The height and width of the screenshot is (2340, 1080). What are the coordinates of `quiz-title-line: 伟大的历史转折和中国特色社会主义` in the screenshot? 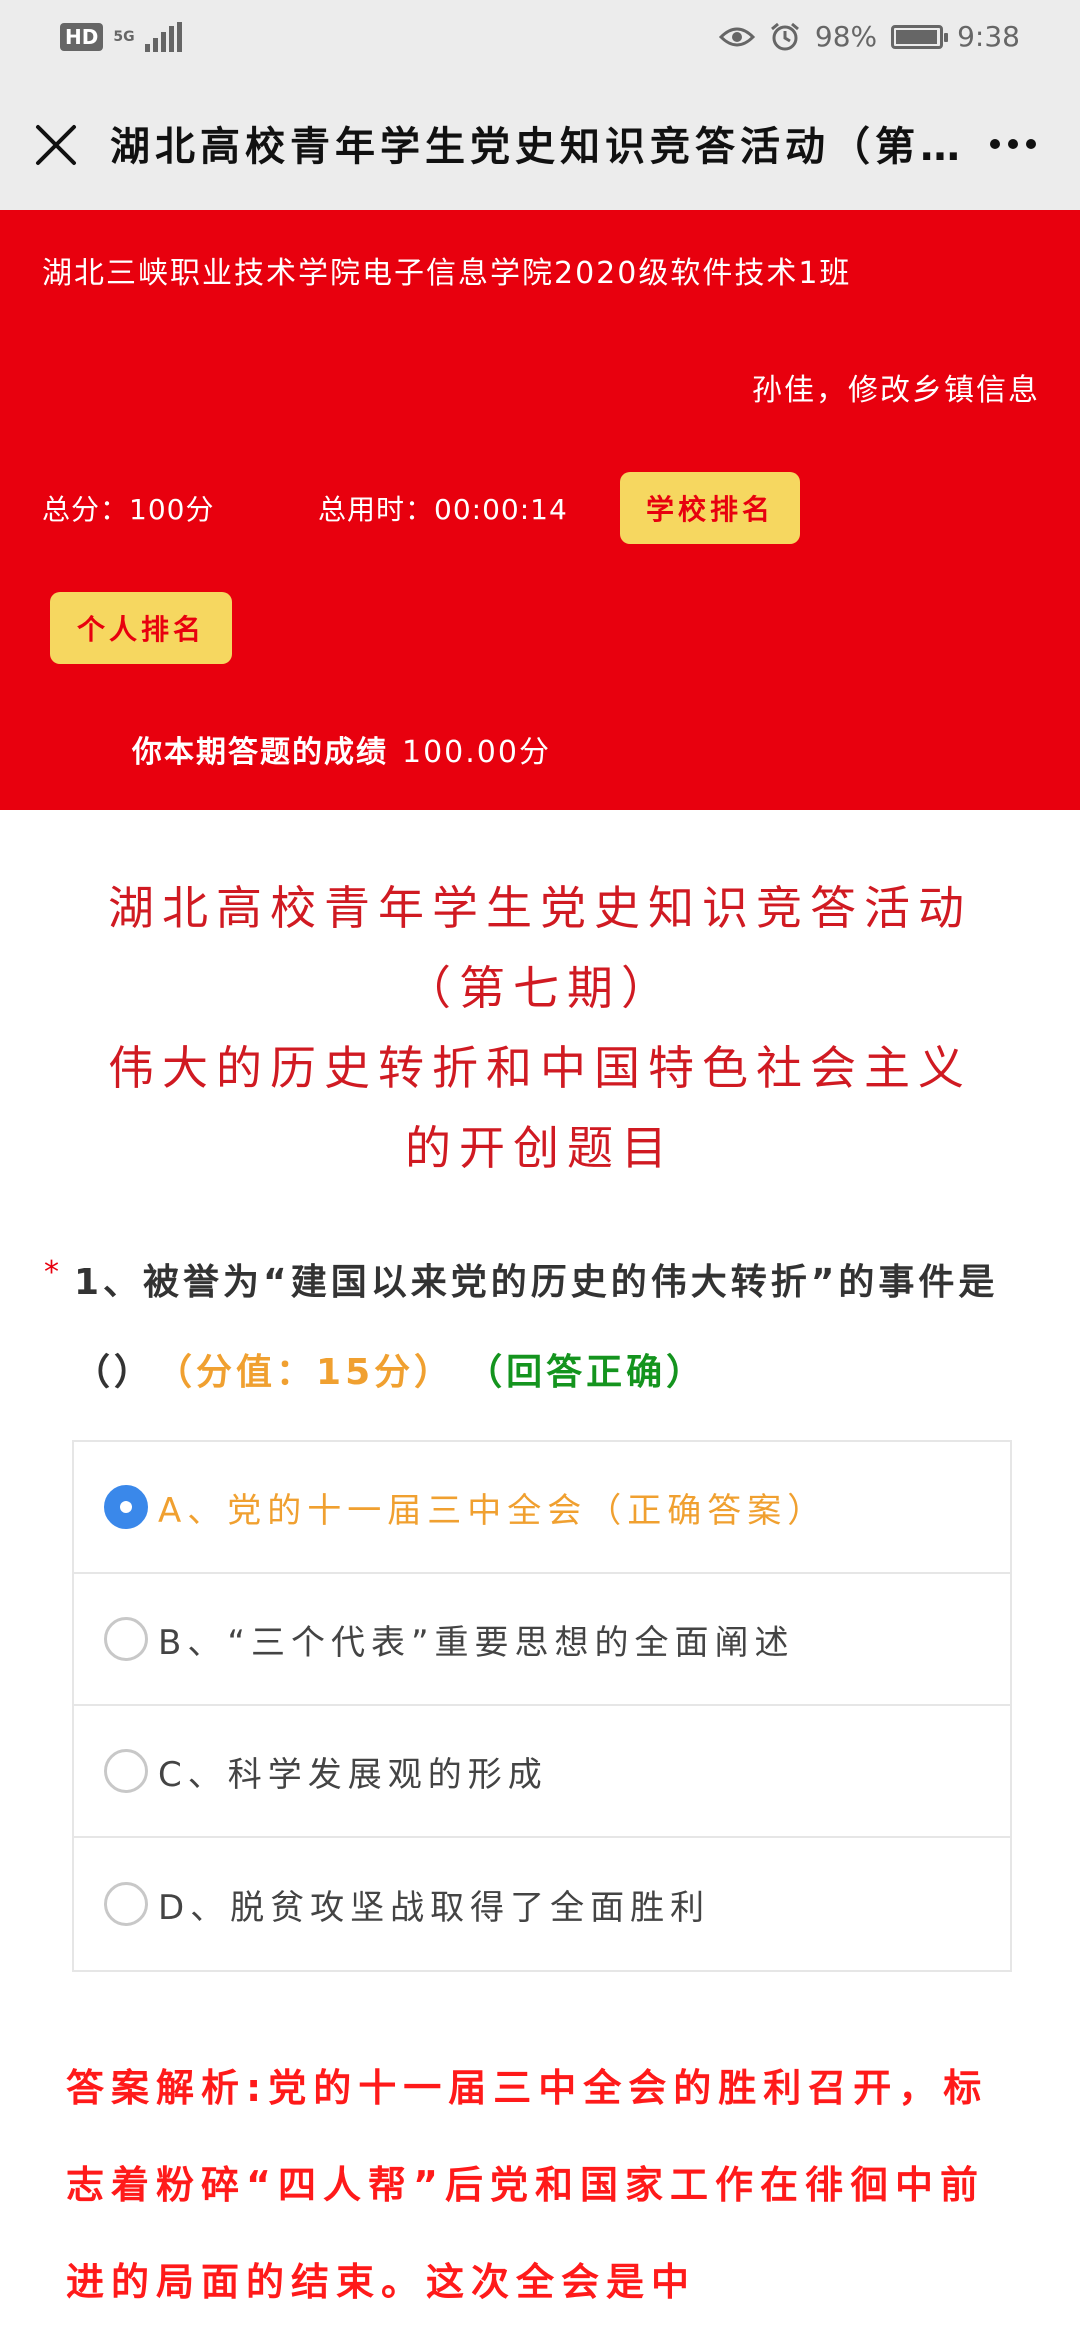 It's located at (540, 1068).